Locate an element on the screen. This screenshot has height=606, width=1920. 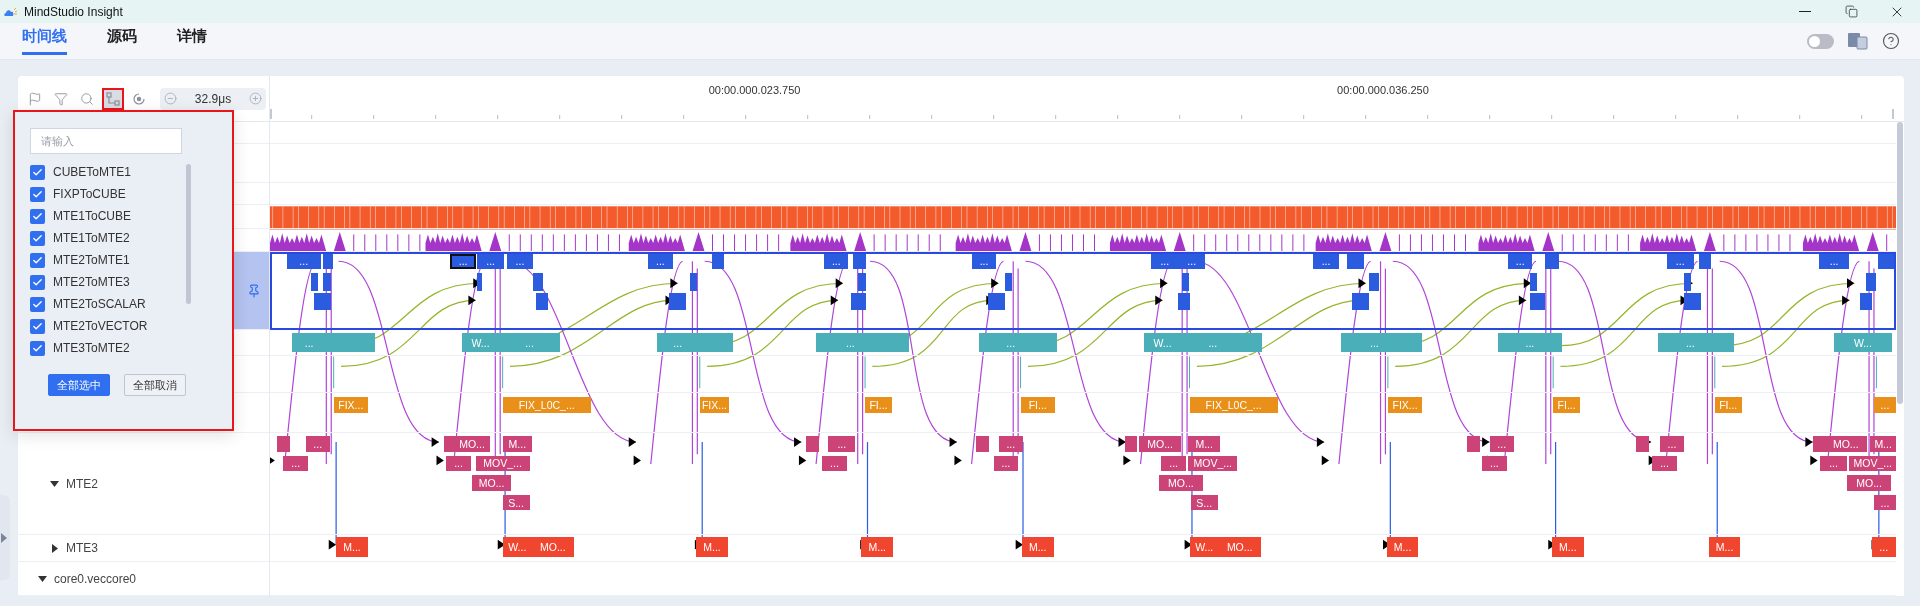
time-label: 00:00.000.036.250 is located at coordinates (1383, 90).